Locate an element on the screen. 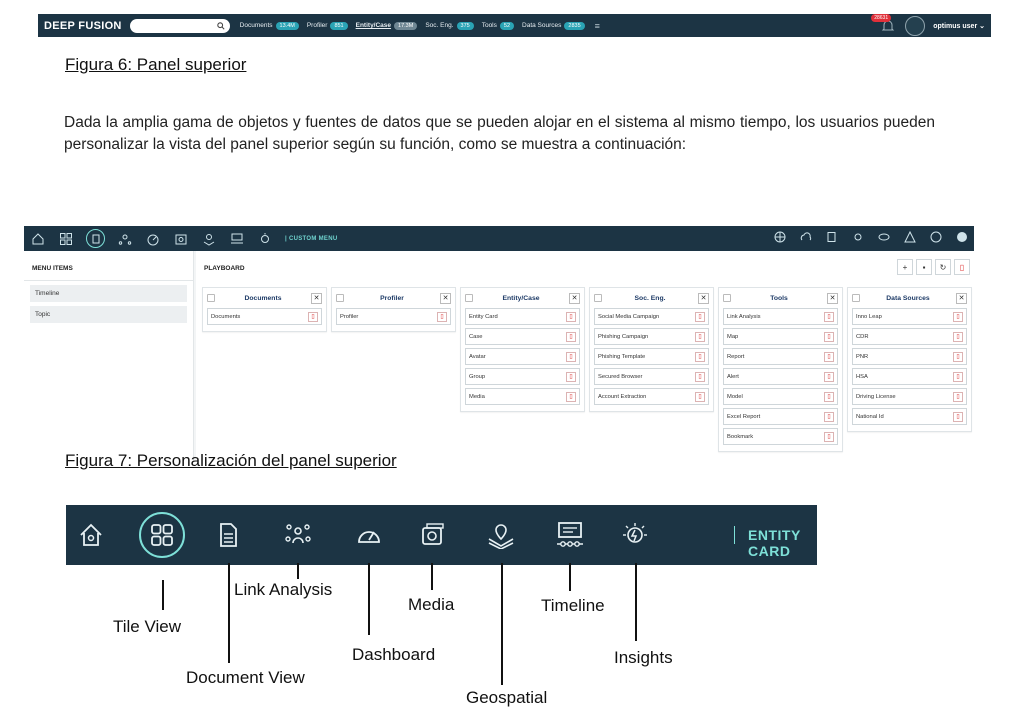 This screenshot has height=723, width=1024. card-row: Profiler ▯ is located at coordinates (393, 316).